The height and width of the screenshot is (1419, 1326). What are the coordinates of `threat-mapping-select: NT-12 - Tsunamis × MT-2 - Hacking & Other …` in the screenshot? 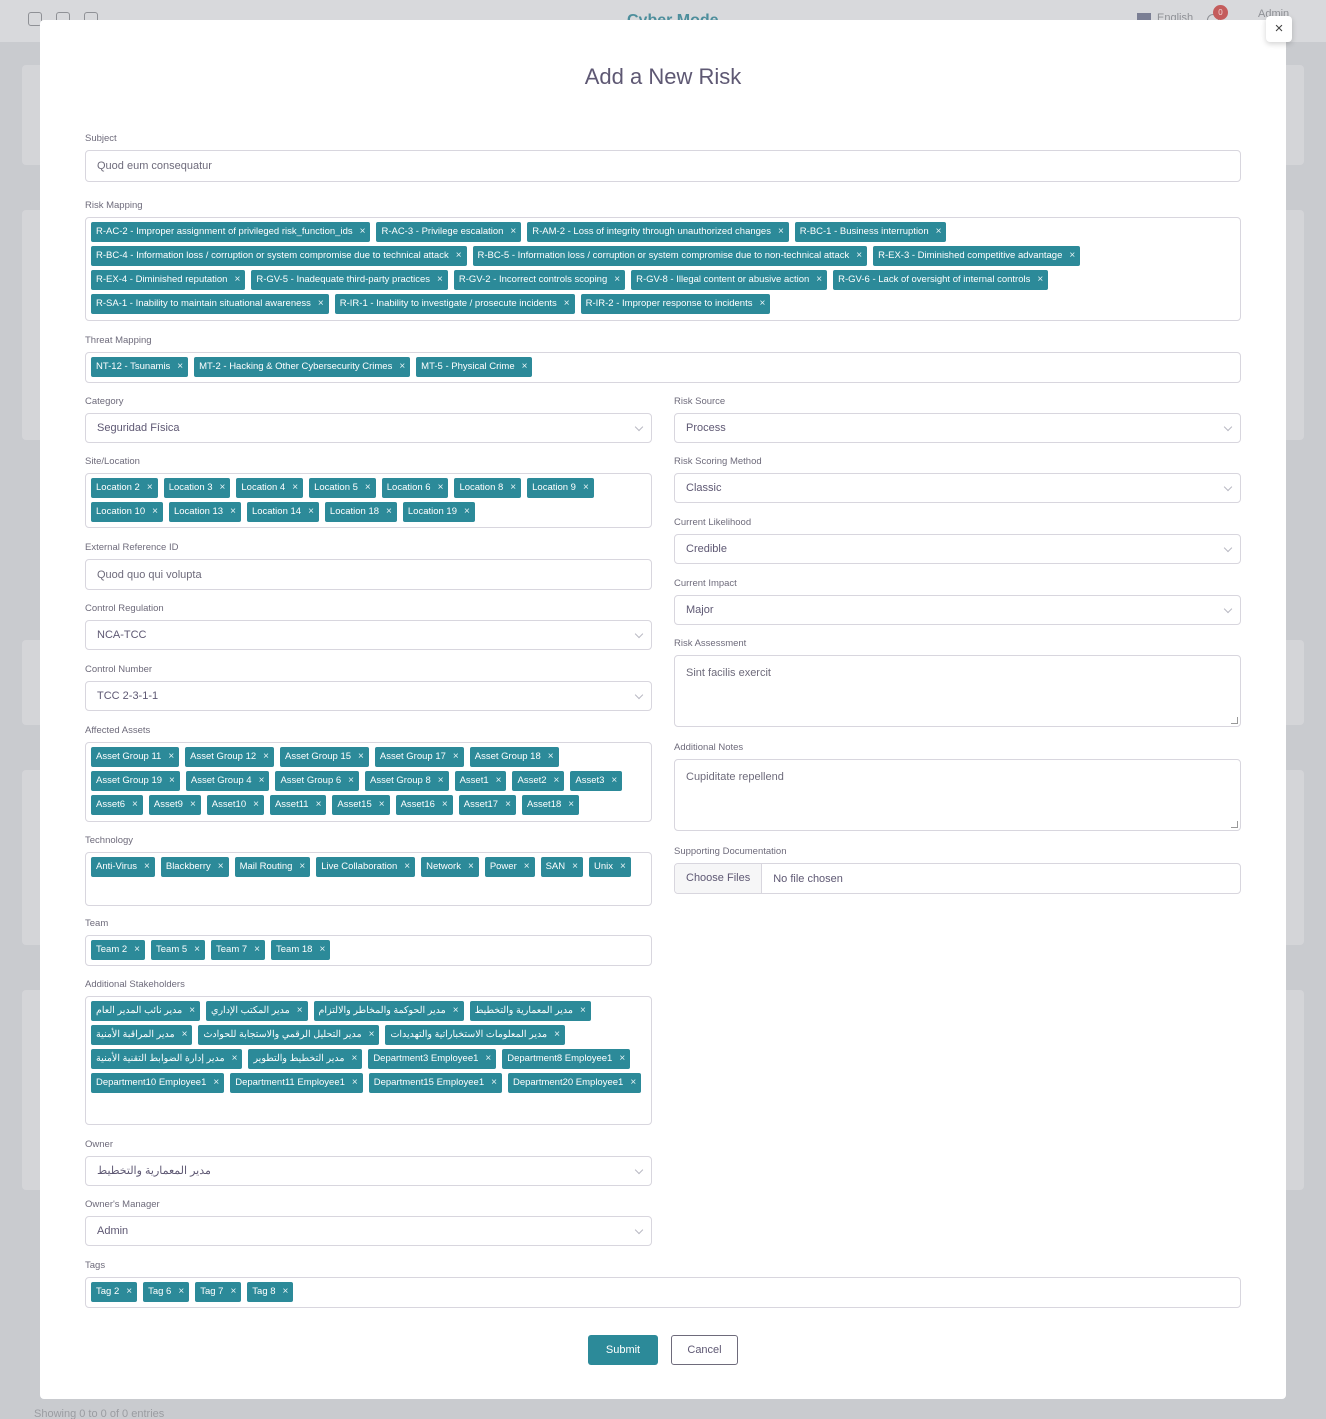 It's located at (663, 367).